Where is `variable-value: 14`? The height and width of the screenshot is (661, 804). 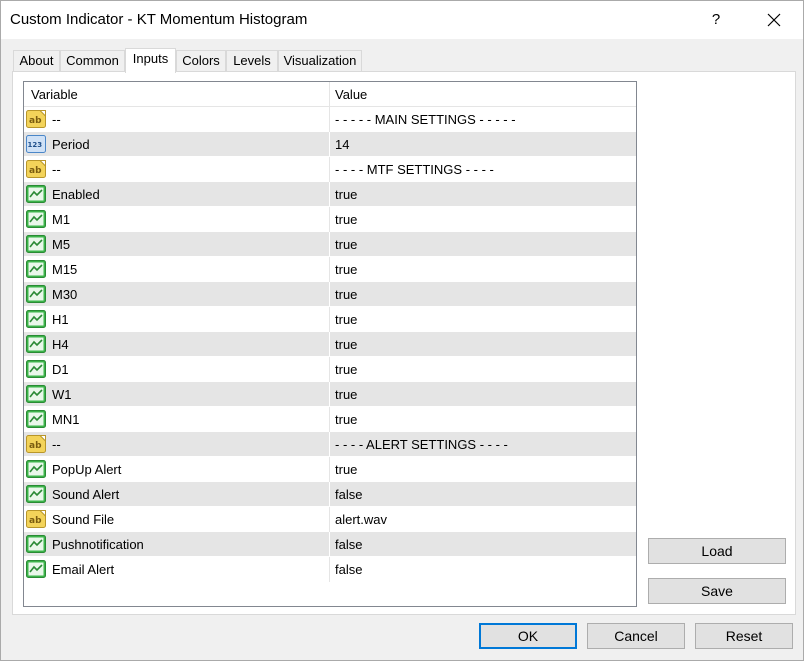
variable-value: 14 is located at coordinates (342, 144).